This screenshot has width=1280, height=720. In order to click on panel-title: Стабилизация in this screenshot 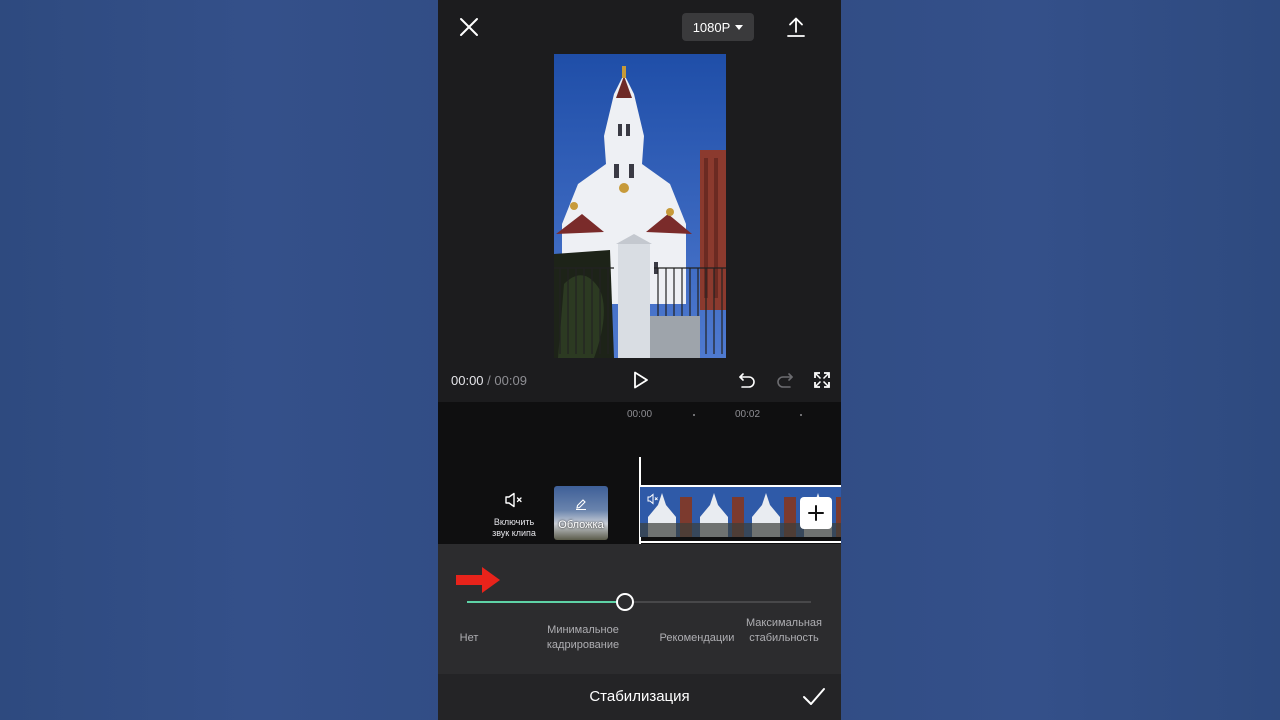, I will do `click(639, 696)`.